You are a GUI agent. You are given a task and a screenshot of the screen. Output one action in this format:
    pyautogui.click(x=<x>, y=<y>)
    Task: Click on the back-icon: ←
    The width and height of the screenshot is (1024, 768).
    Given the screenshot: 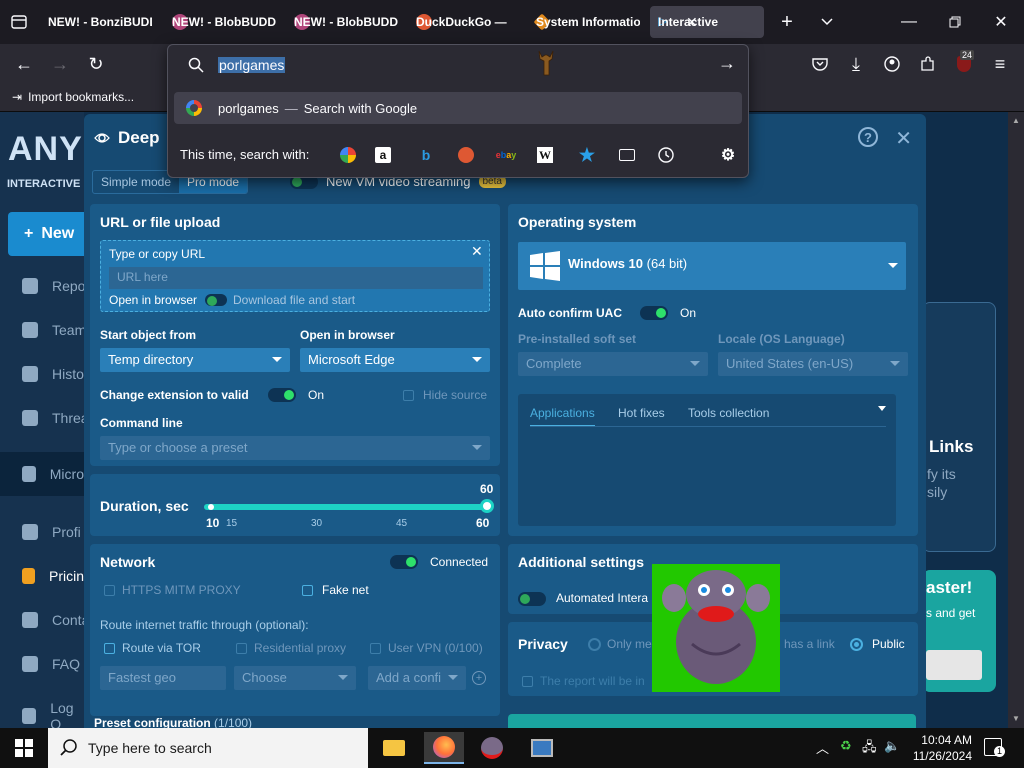 What is the action you would take?
    pyautogui.click(x=24, y=64)
    